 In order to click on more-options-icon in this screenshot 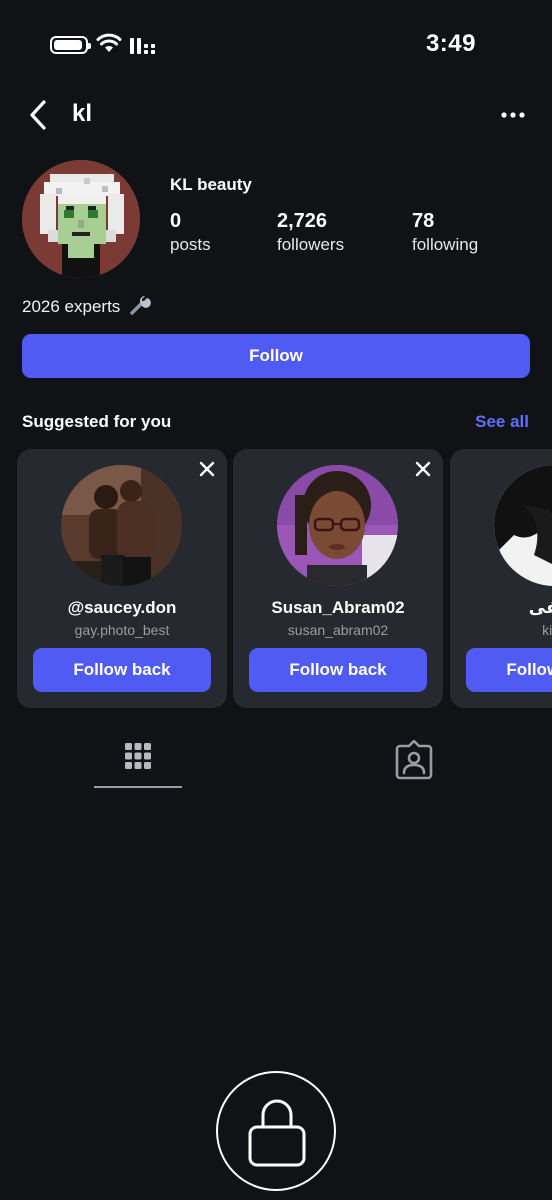, I will do `click(513, 115)`.